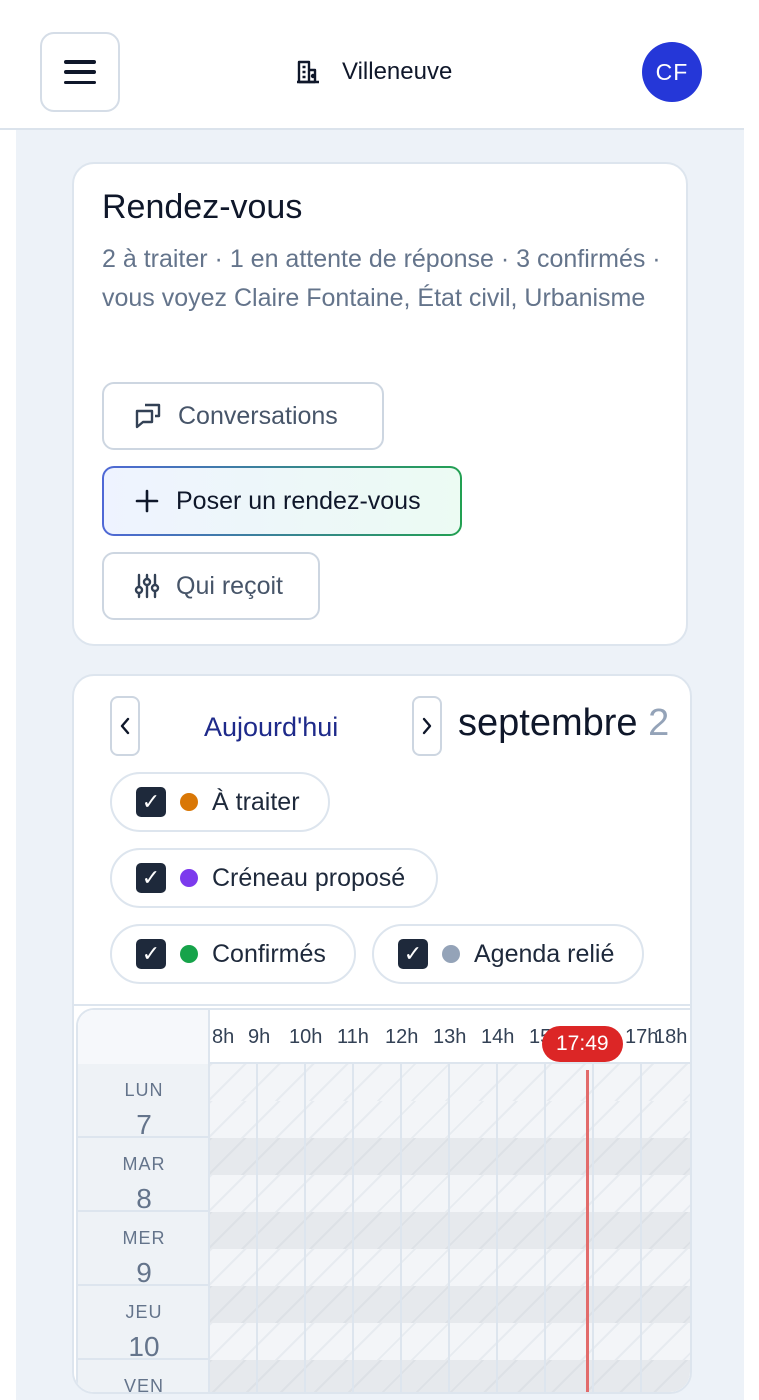 The image size is (759, 1400). What do you see at coordinates (143, 1385) in the screenshot?
I see `day-of-week: VEN` at bounding box center [143, 1385].